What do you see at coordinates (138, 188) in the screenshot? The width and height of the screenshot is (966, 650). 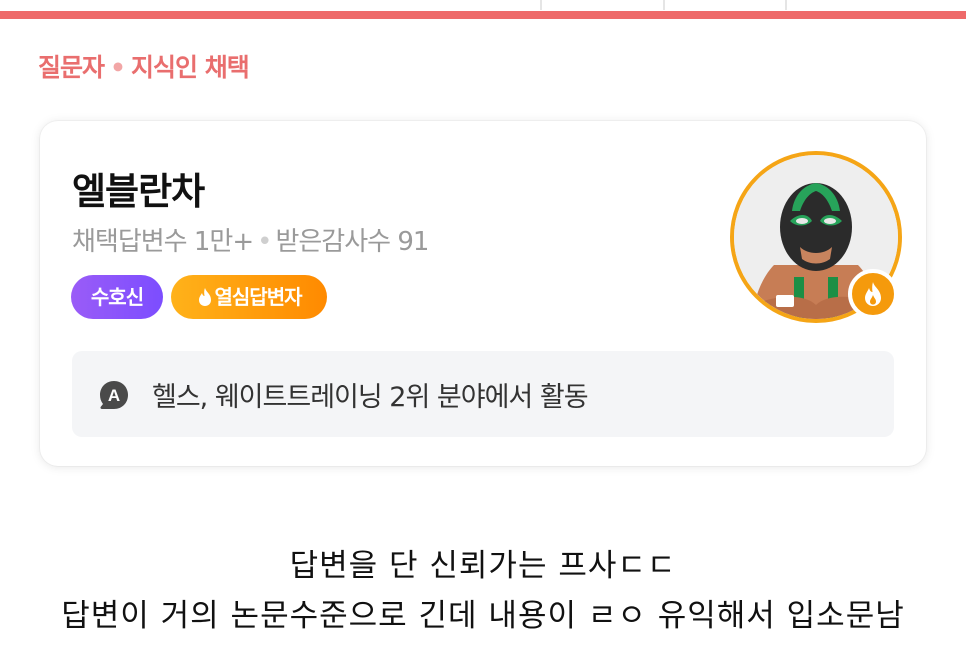 I see `profile-name: 엘블란차` at bounding box center [138, 188].